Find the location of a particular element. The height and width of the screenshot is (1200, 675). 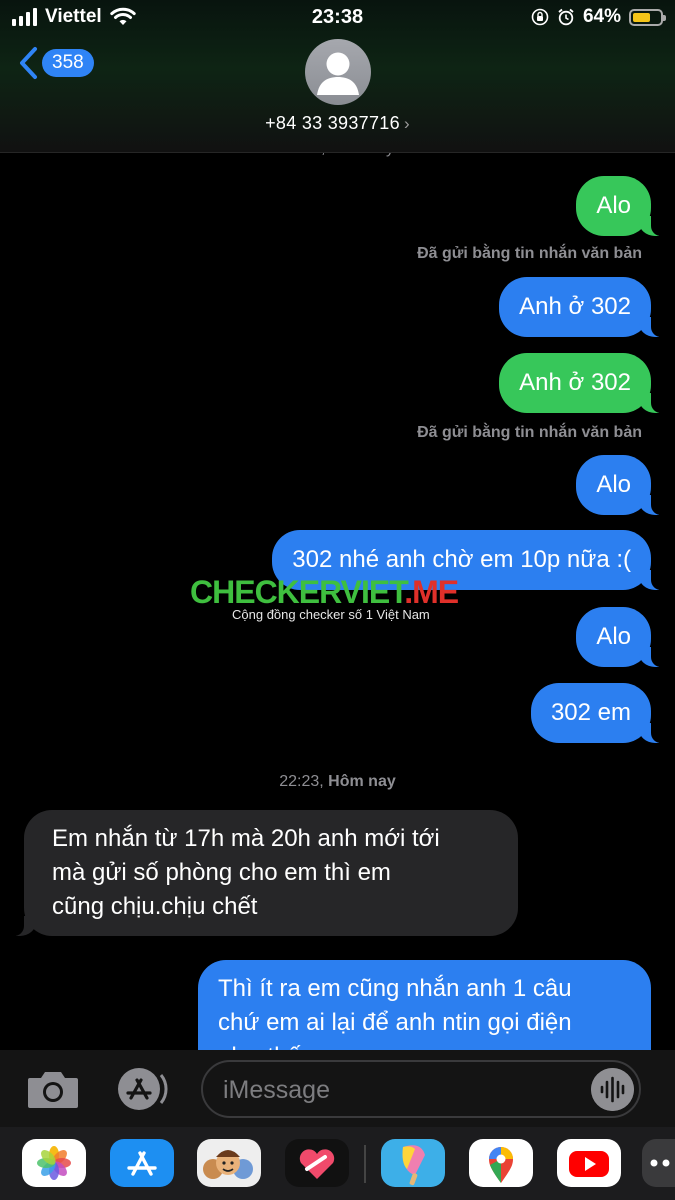

conversation-header: Viettel 23:38 64% 358 +84 33 3937716 › is located at coordinates (337, 76).